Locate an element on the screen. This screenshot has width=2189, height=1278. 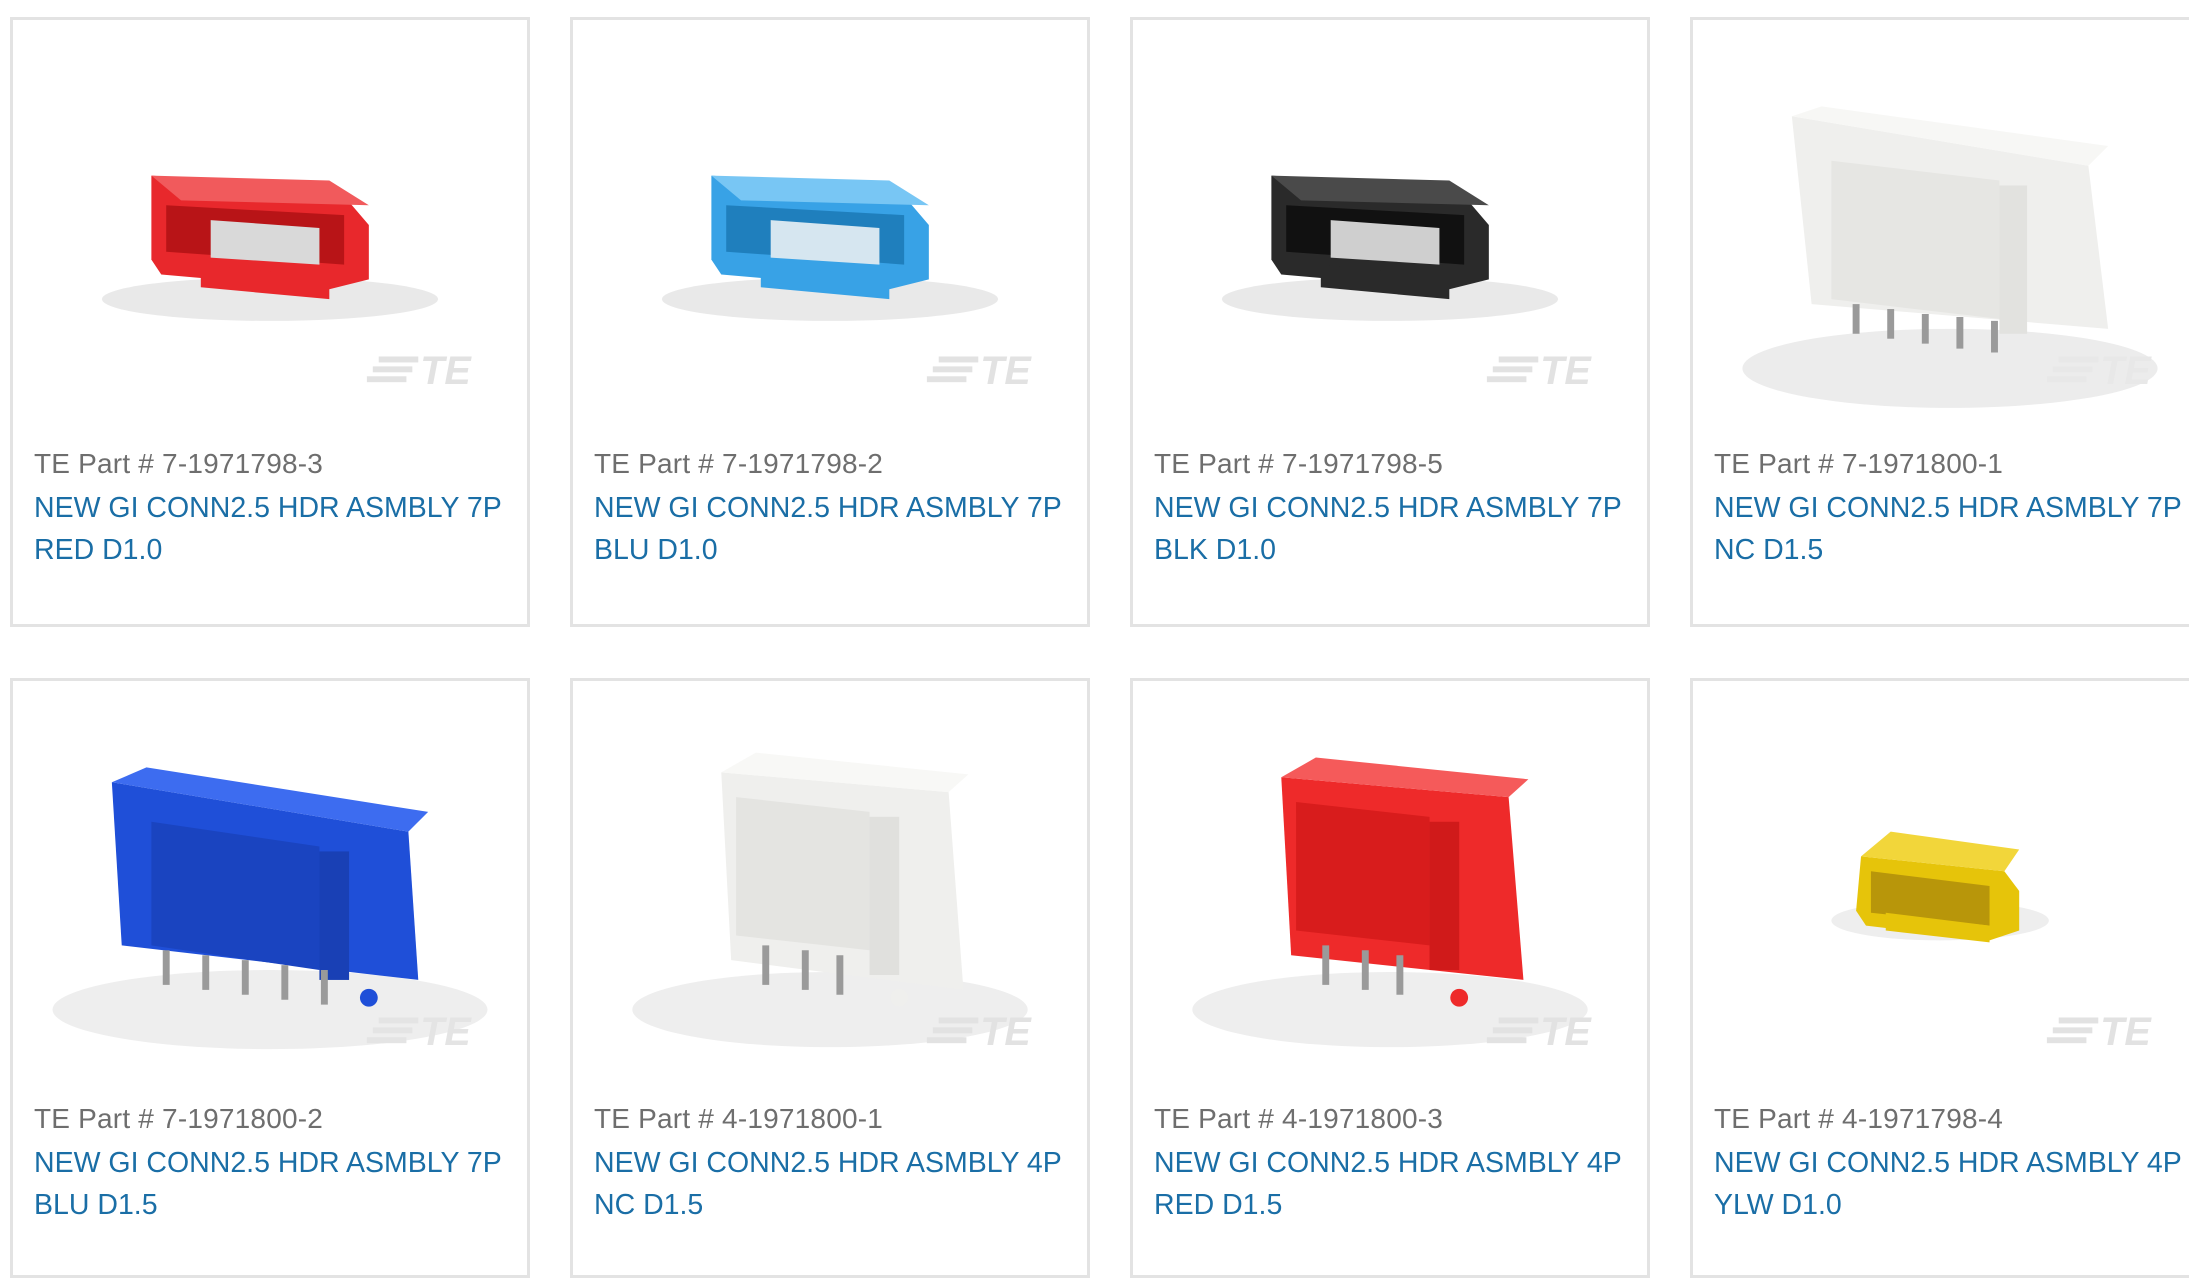
connector-yellow-icon: TE is located at coordinates (1991, 942).